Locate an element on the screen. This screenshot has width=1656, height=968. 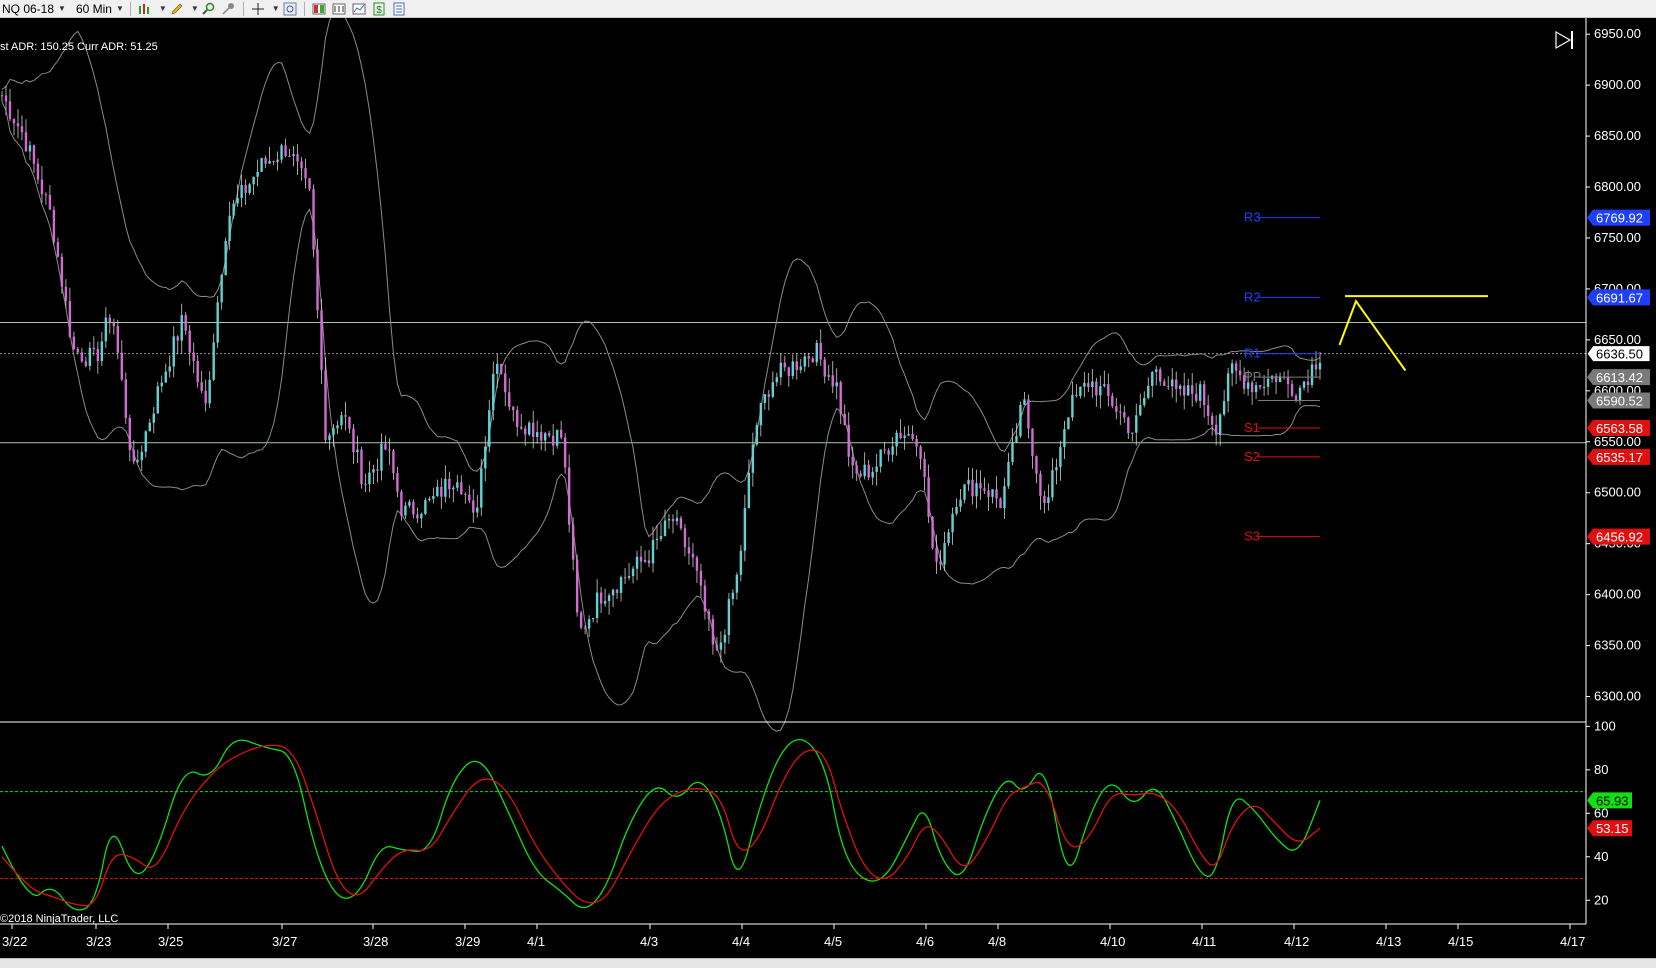
properties-button is located at coordinates (399, 9).